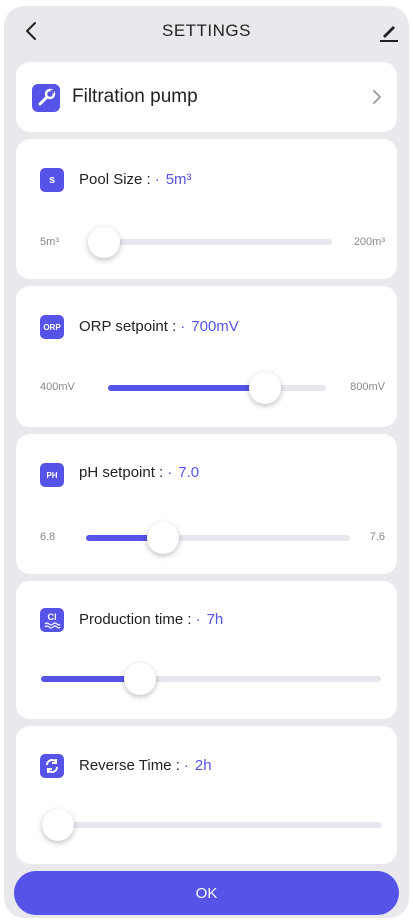  I want to click on ph-value: 7.0, so click(189, 472).